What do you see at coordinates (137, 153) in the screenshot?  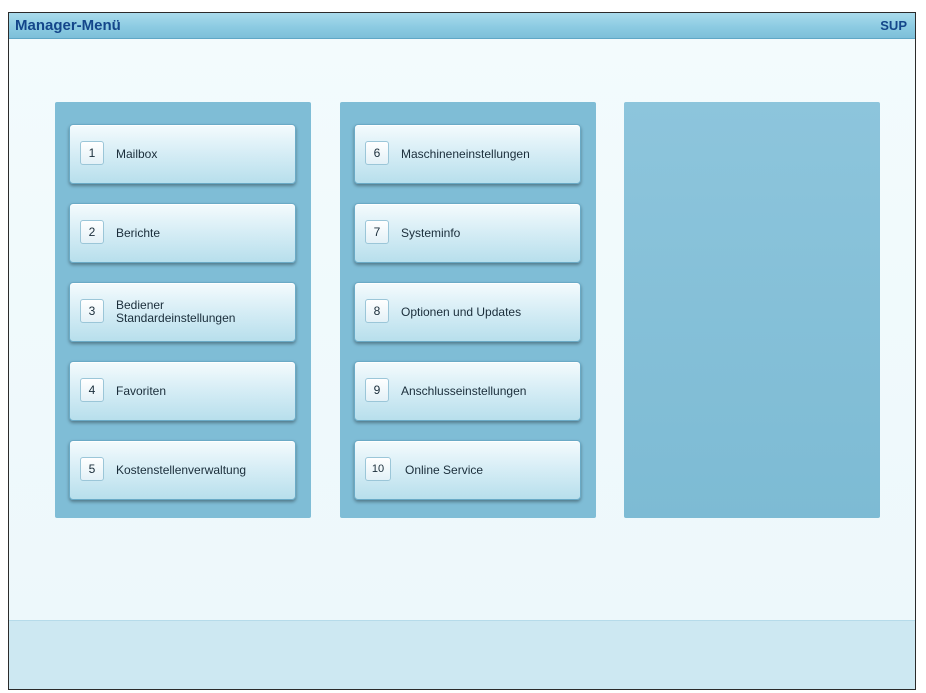 I see `menu-item-label: Mailbox` at bounding box center [137, 153].